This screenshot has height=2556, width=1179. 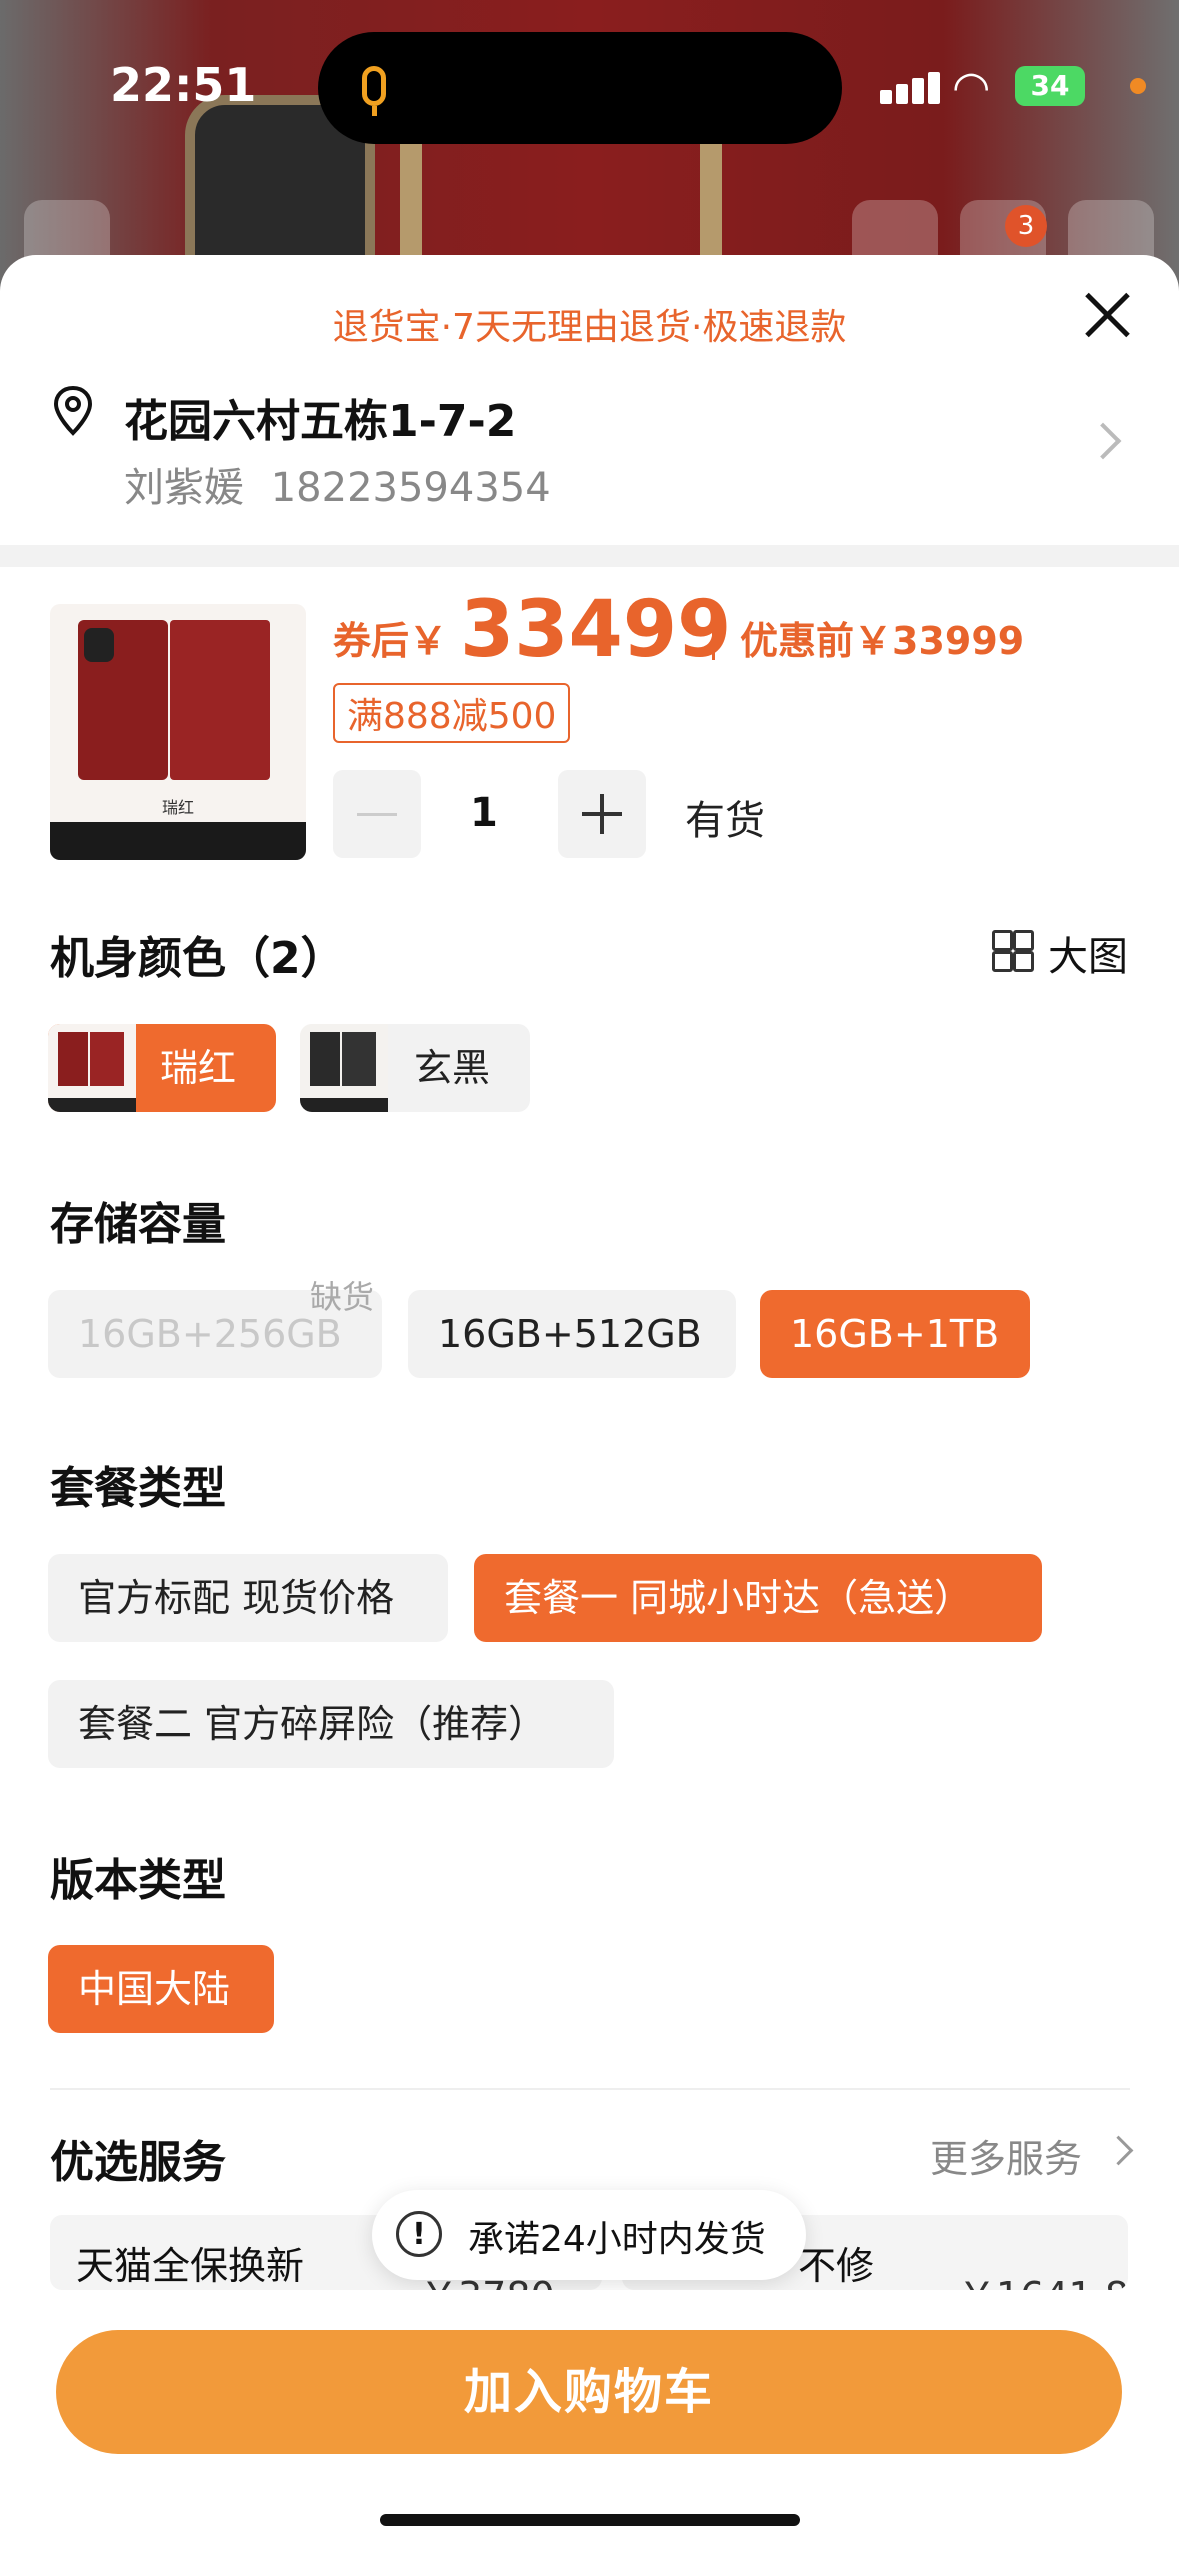 What do you see at coordinates (190, 2266) in the screenshot?
I see `service-label: 天猫全保换新` at bounding box center [190, 2266].